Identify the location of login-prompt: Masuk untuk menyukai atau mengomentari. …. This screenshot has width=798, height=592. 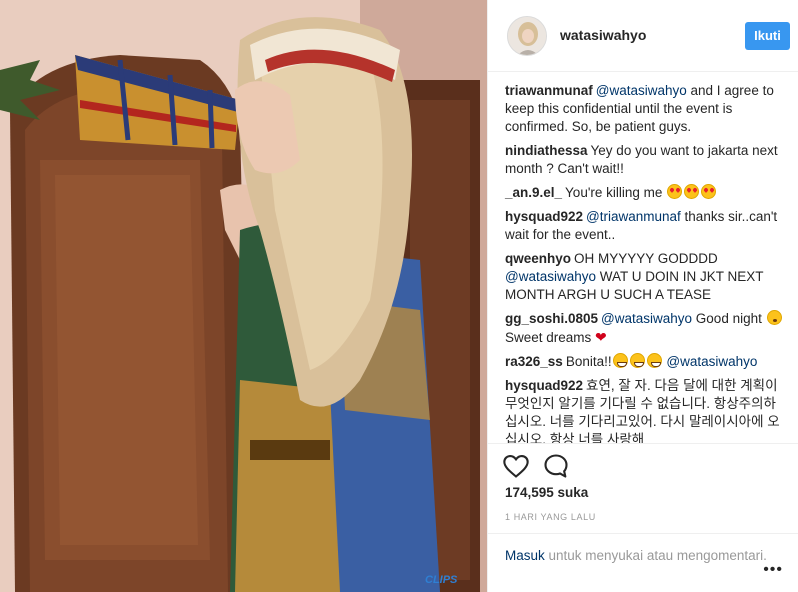
(643, 562).